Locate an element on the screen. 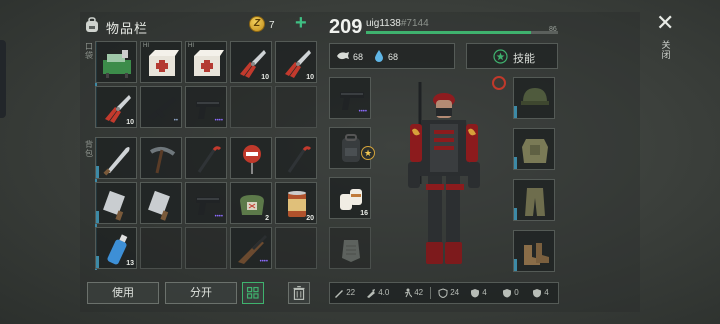 This screenshot has height=324, width=720. helmet-icon is located at coordinates (535, 96).